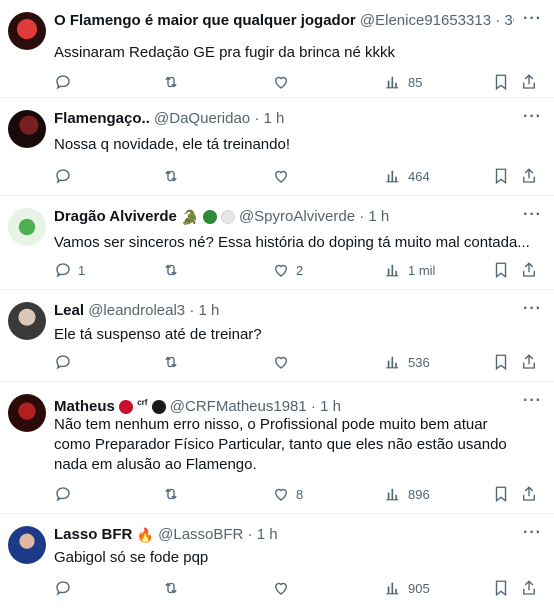 The height and width of the screenshot is (614, 554). I want to click on user-handle: @leandroleal3, so click(136, 310).